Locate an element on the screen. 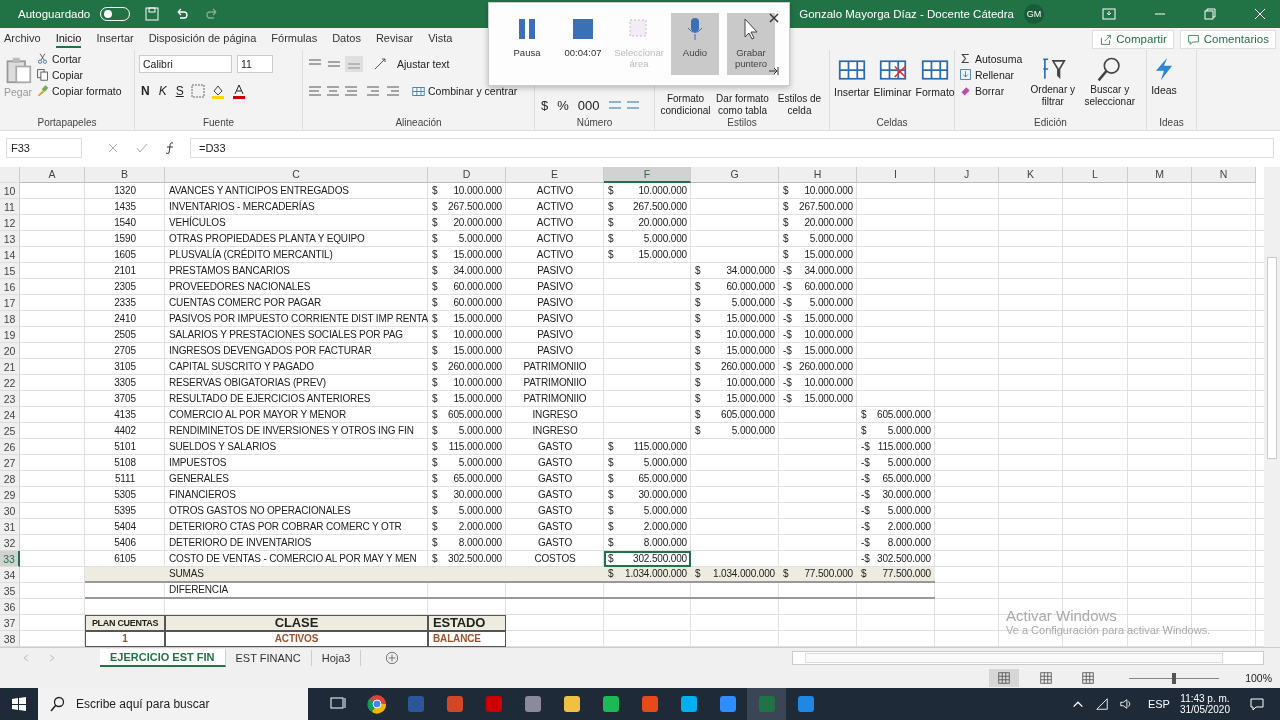 This screenshot has width=1280, height=720. zoom-slider is located at coordinates (1174, 678).